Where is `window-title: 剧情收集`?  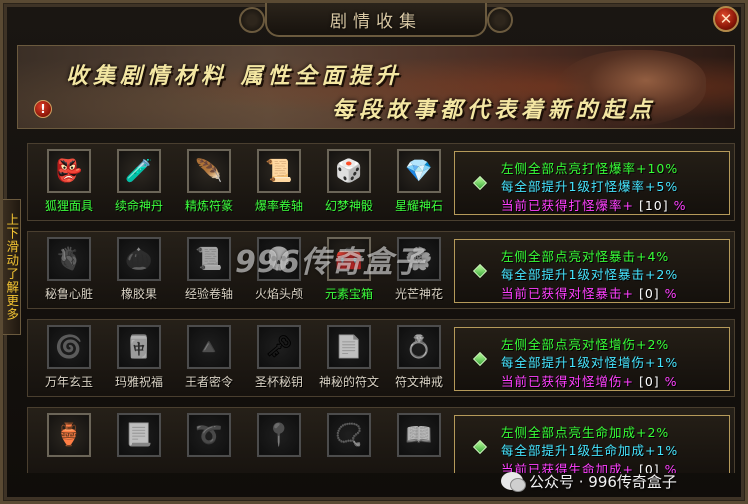 window-title: 剧情收集 is located at coordinates (376, 21).